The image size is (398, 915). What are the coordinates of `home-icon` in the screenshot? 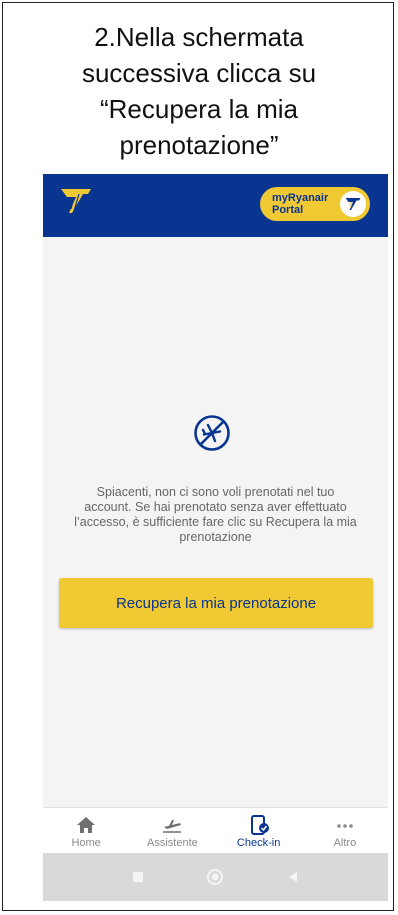 It's located at (86, 825).